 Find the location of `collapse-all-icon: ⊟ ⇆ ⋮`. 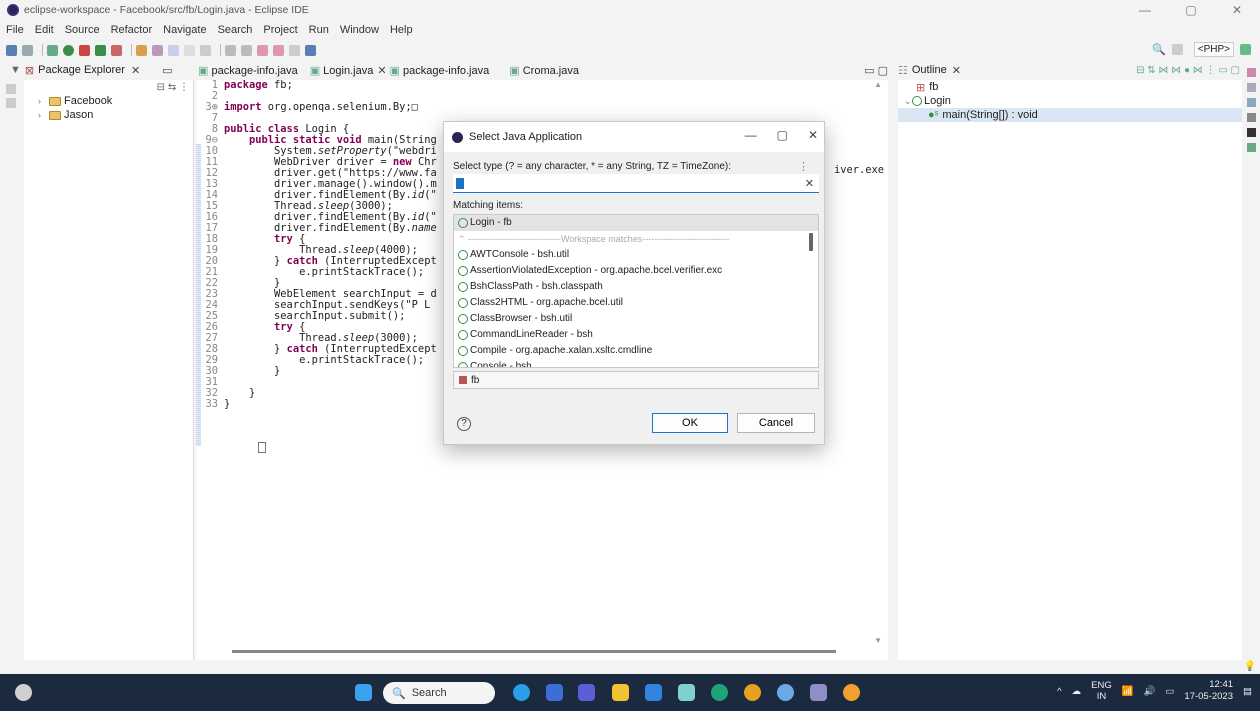

collapse-all-icon: ⊟ ⇆ ⋮ is located at coordinates (173, 87).